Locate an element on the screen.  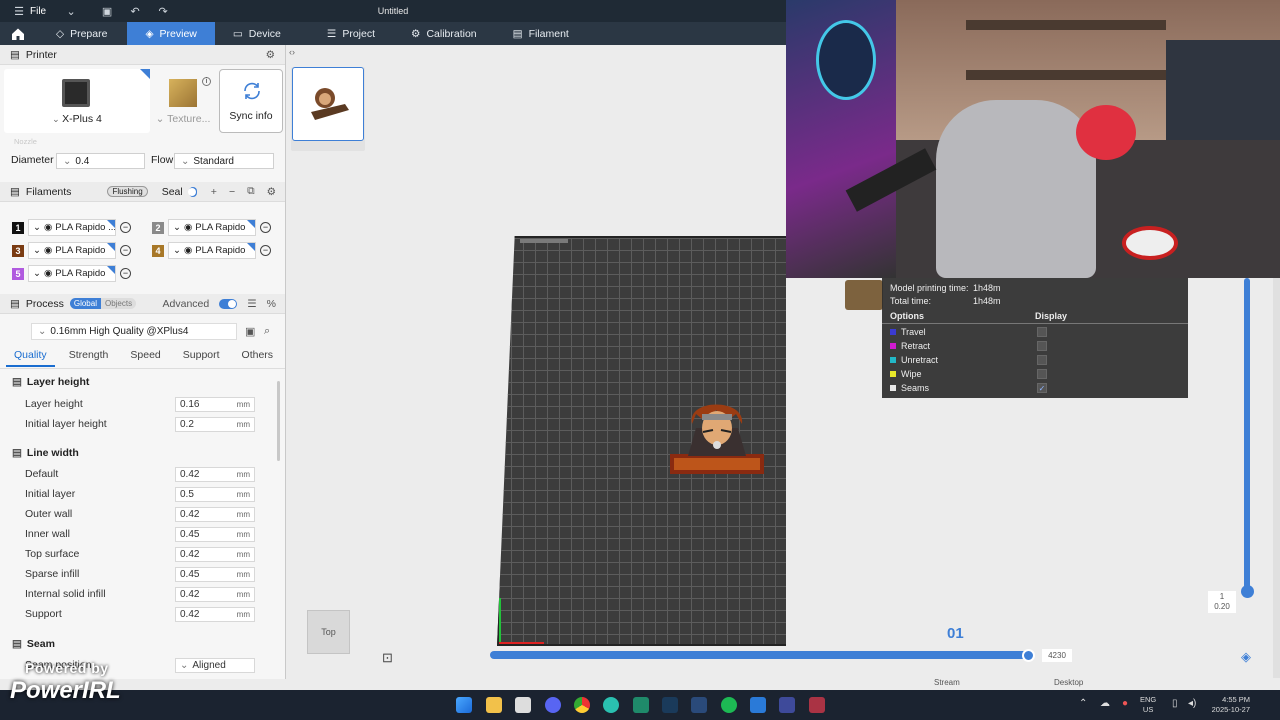
home-button is located at coordinates (18, 33).